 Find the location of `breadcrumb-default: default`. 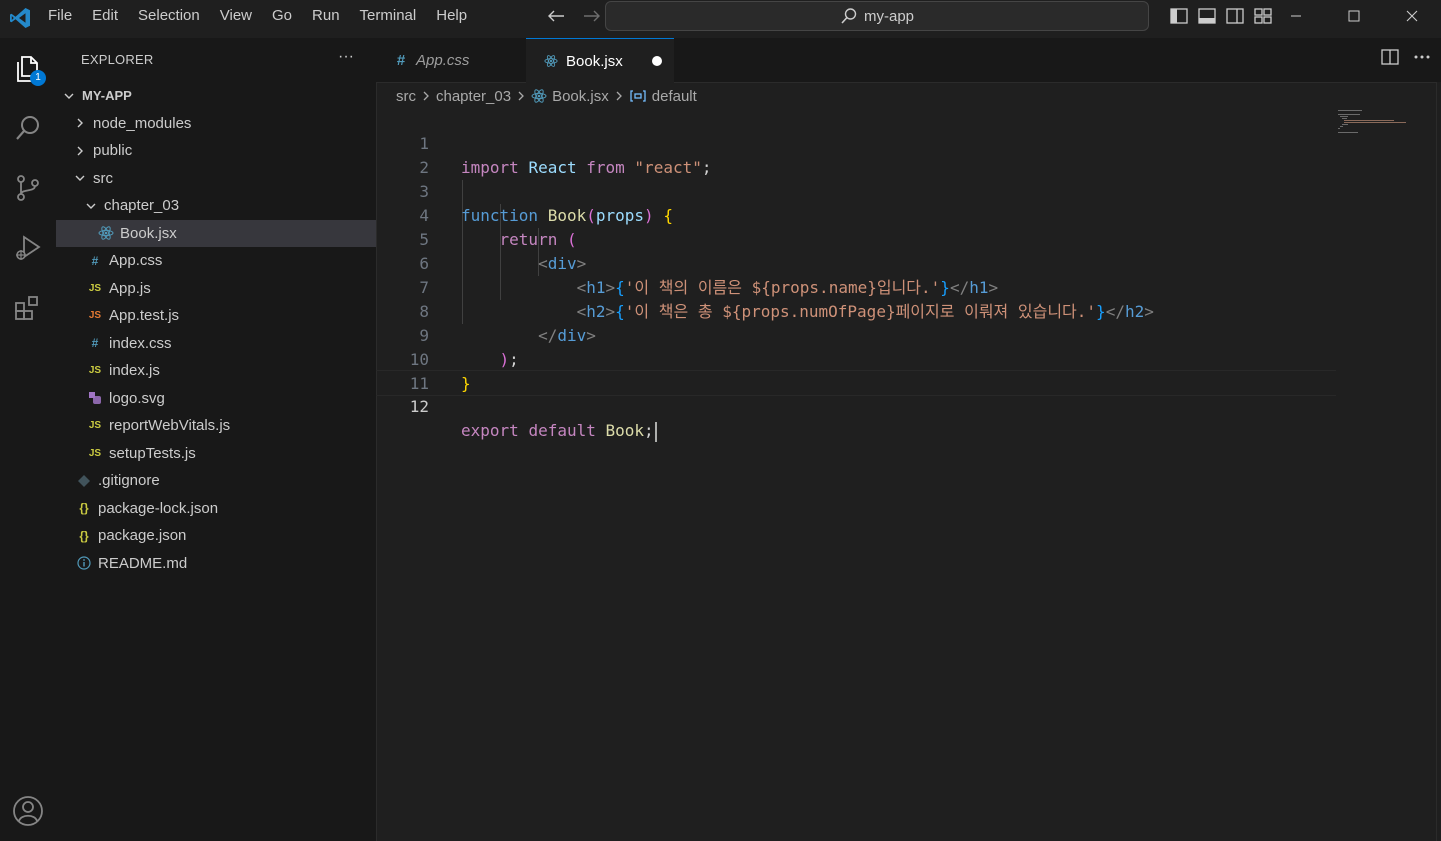

breadcrumb-default: default is located at coordinates (674, 96).